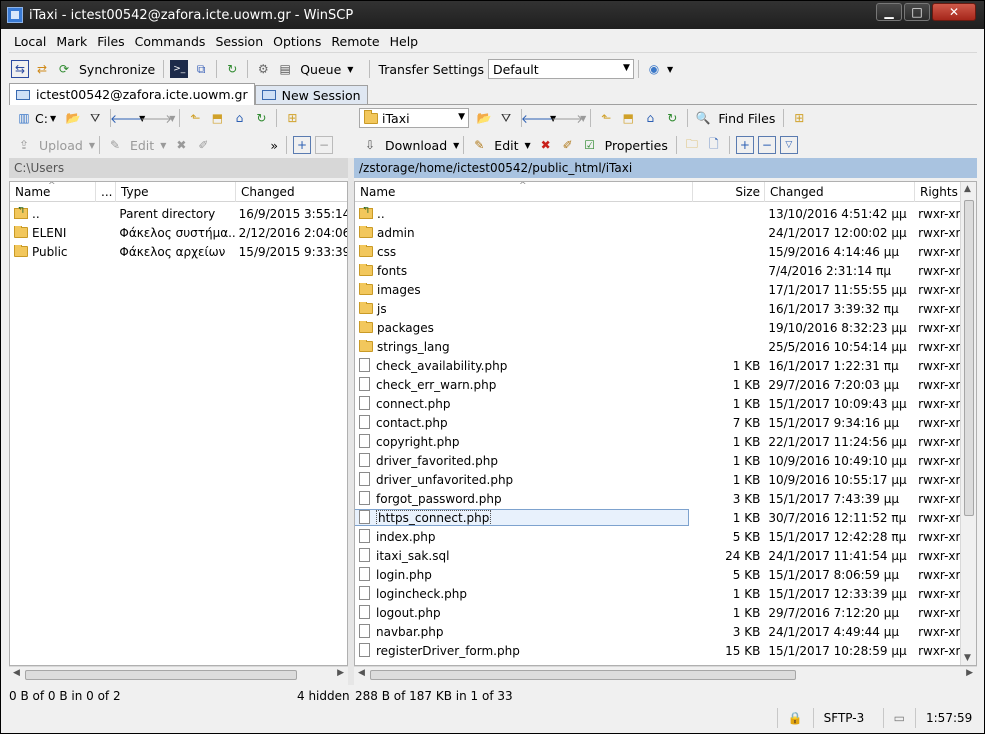 The image size is (985, 734). What do you see at coordinates (969, 358) in the screenshot?
I see `right-scroll-thumb` at bounding box center [969, 358].